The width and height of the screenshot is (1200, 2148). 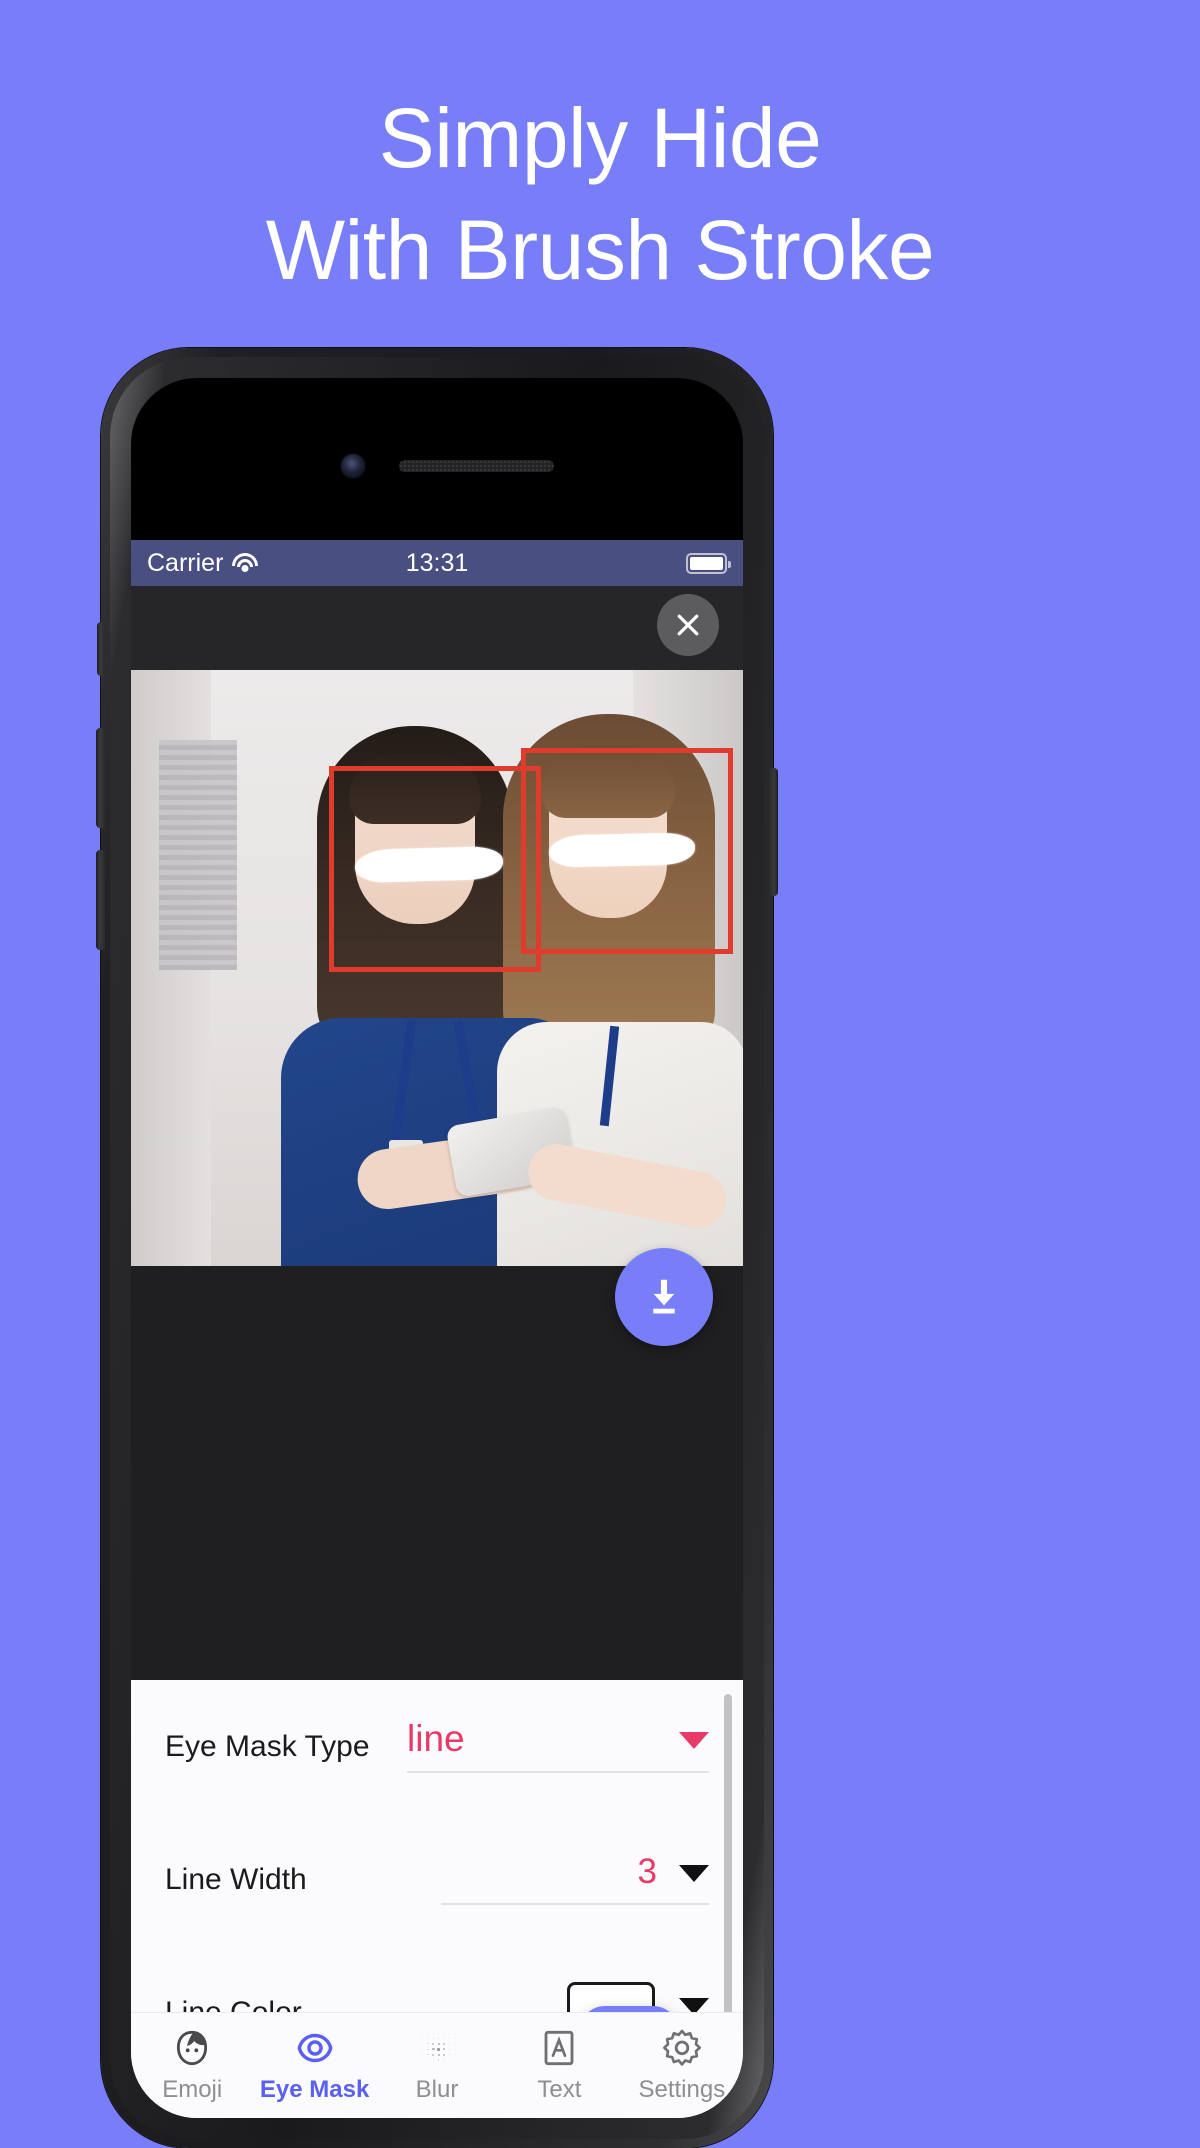 What do you see at coordinates (600, 194) in the screenshot?
I see `page-title: Simply Hide With Brush Stroke` at bounding box center [600, 194].